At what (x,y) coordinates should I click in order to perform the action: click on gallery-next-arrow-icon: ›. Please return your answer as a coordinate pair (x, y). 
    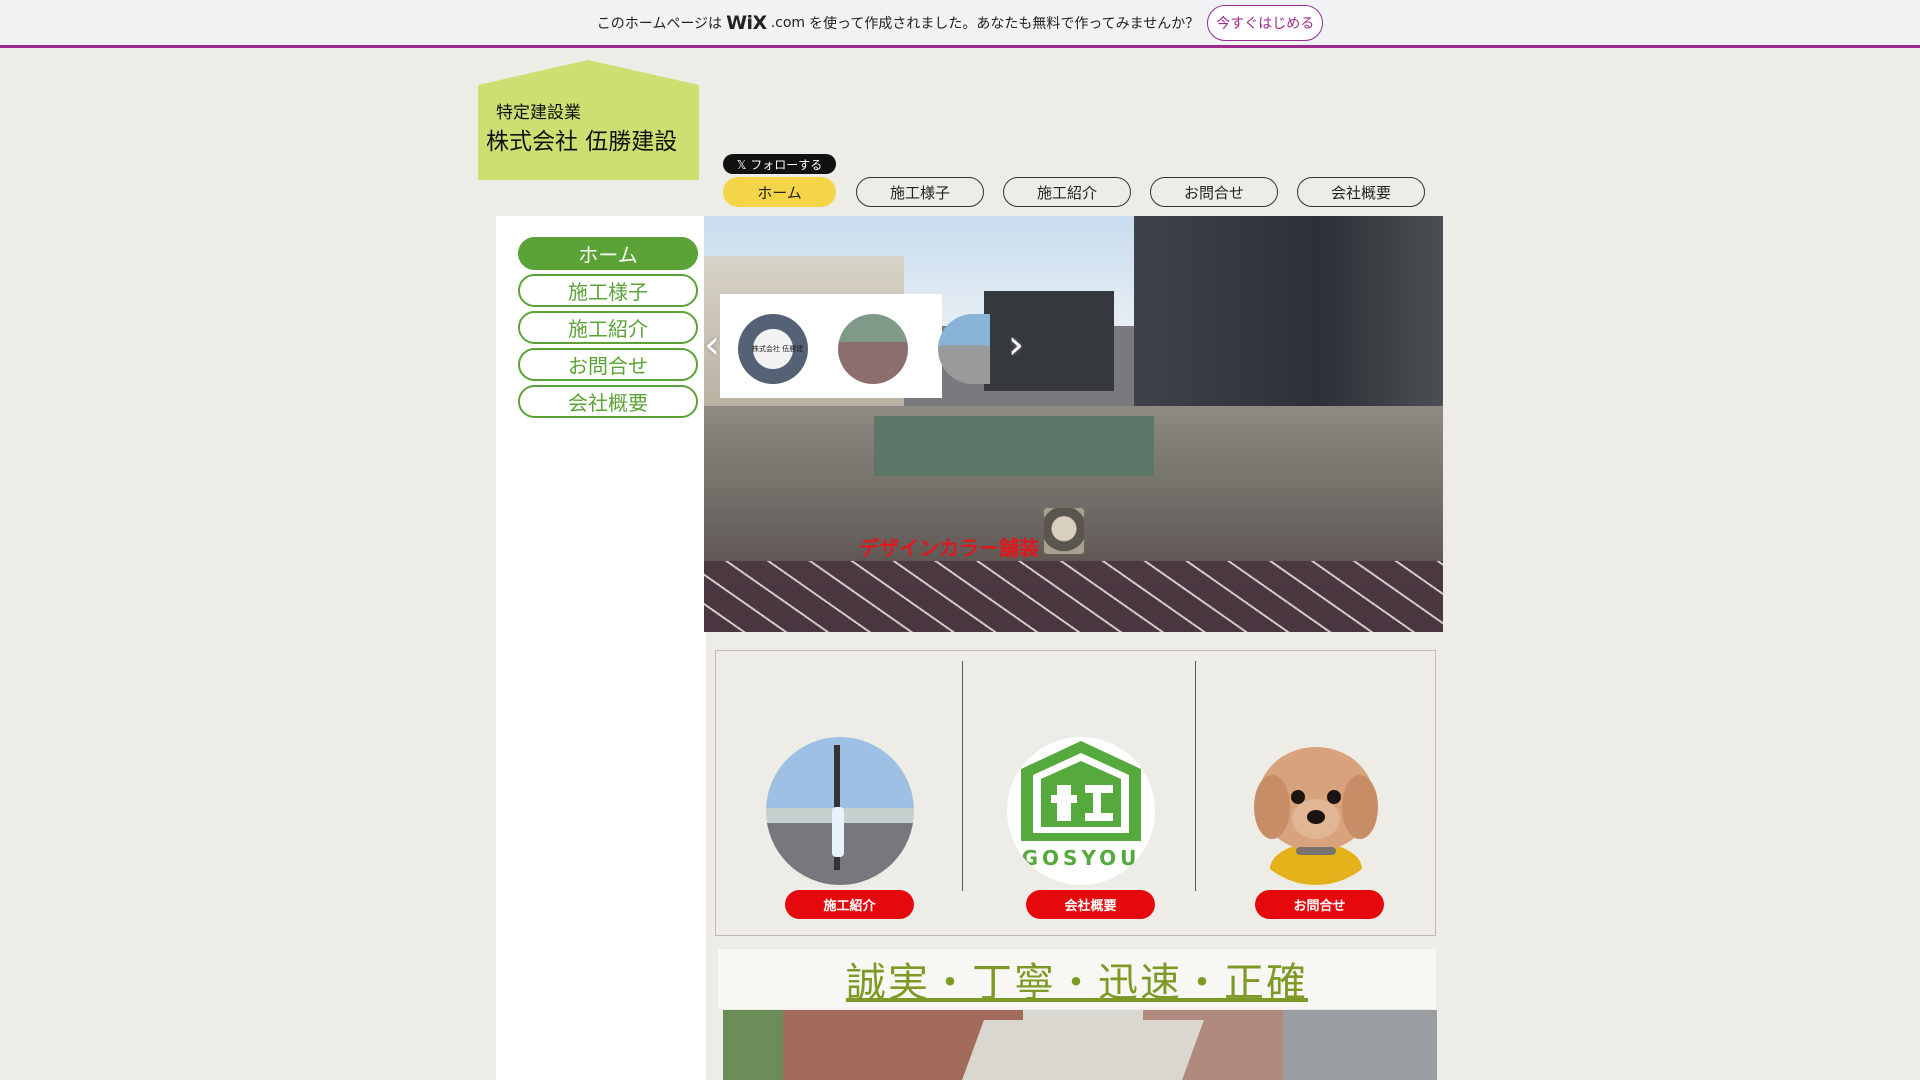
    Looking at the image, I should click on (1016, 345).